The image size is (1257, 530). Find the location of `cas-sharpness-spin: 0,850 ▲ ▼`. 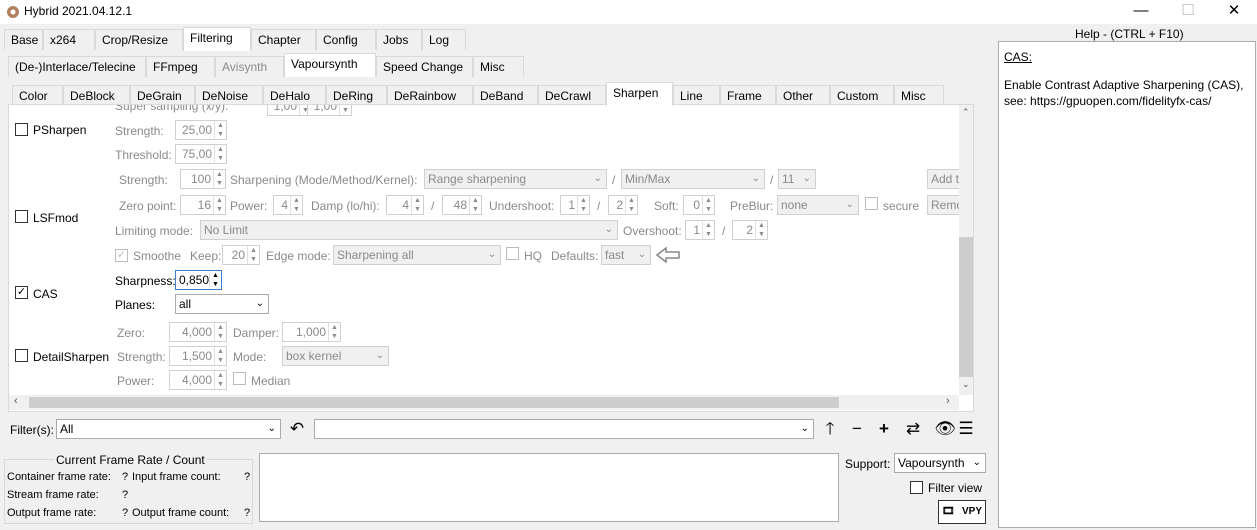

cas-sharpness-spin: 0,850 ▲ ▼ is located at coordinates (198, 280).